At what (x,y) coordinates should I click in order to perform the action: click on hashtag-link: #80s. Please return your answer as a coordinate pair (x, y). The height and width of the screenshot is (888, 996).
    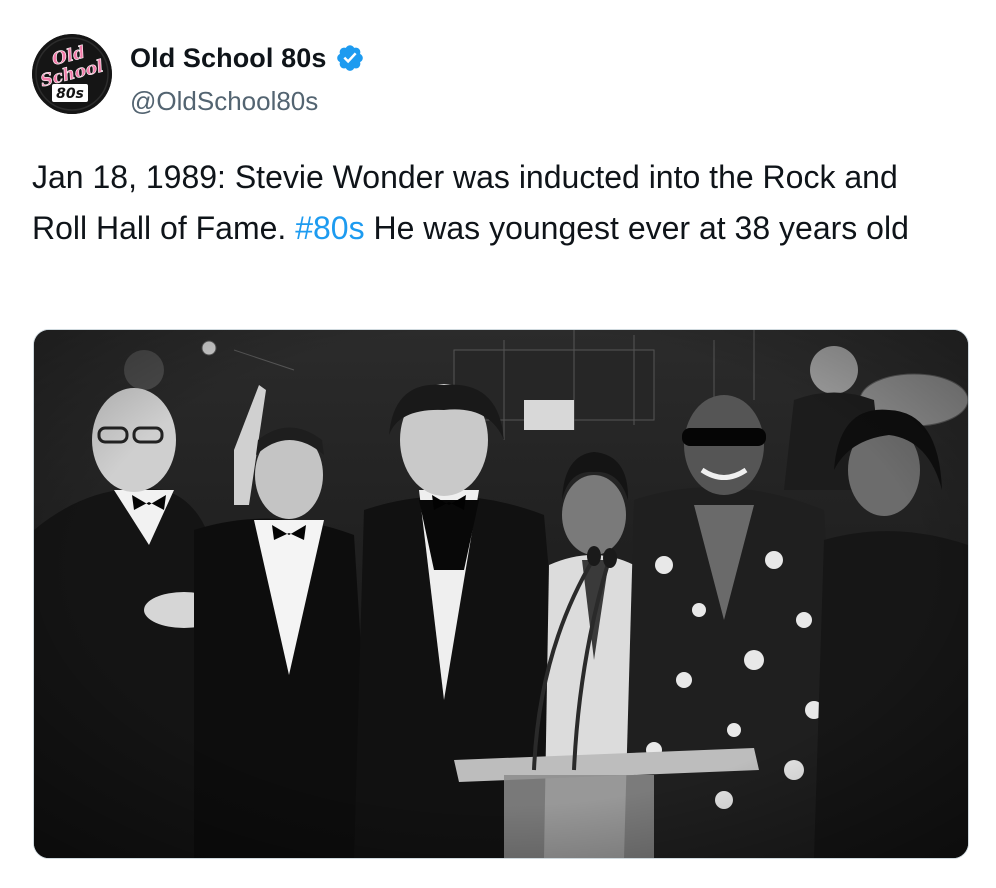
    Looking at the image, I should click on (329, 228).